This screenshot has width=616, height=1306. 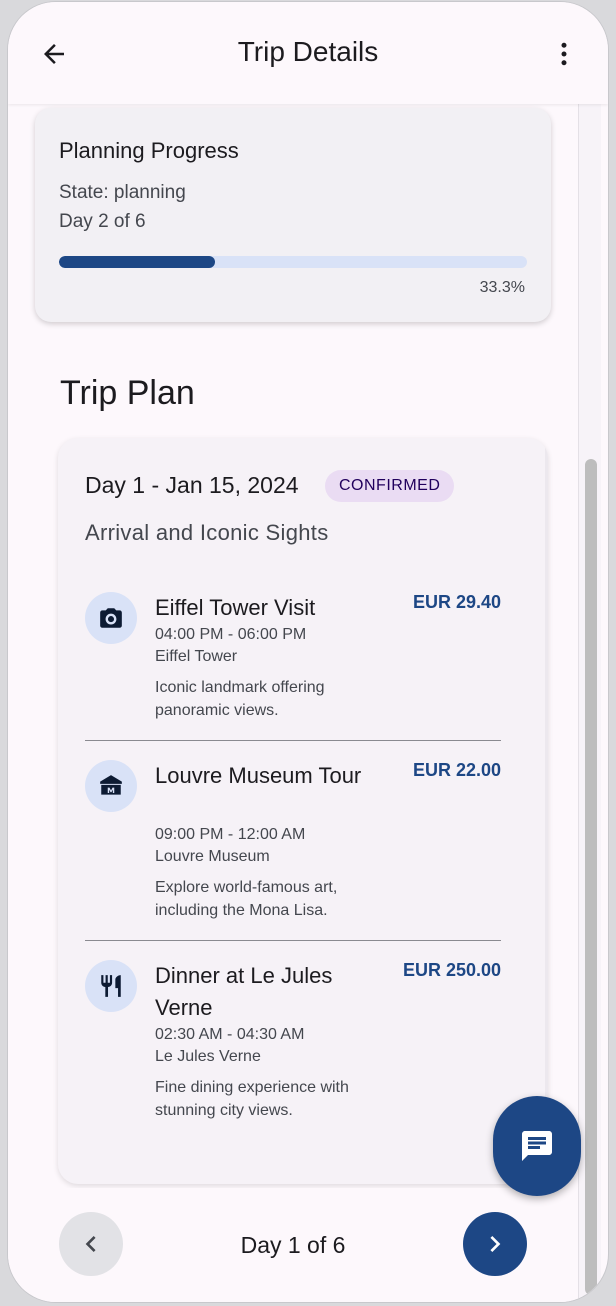 What do you see at coordinates (235, 607) in the screenshot?
I see `activity-title: Eiffel Tower Visit` at bounding box center [235, 607].